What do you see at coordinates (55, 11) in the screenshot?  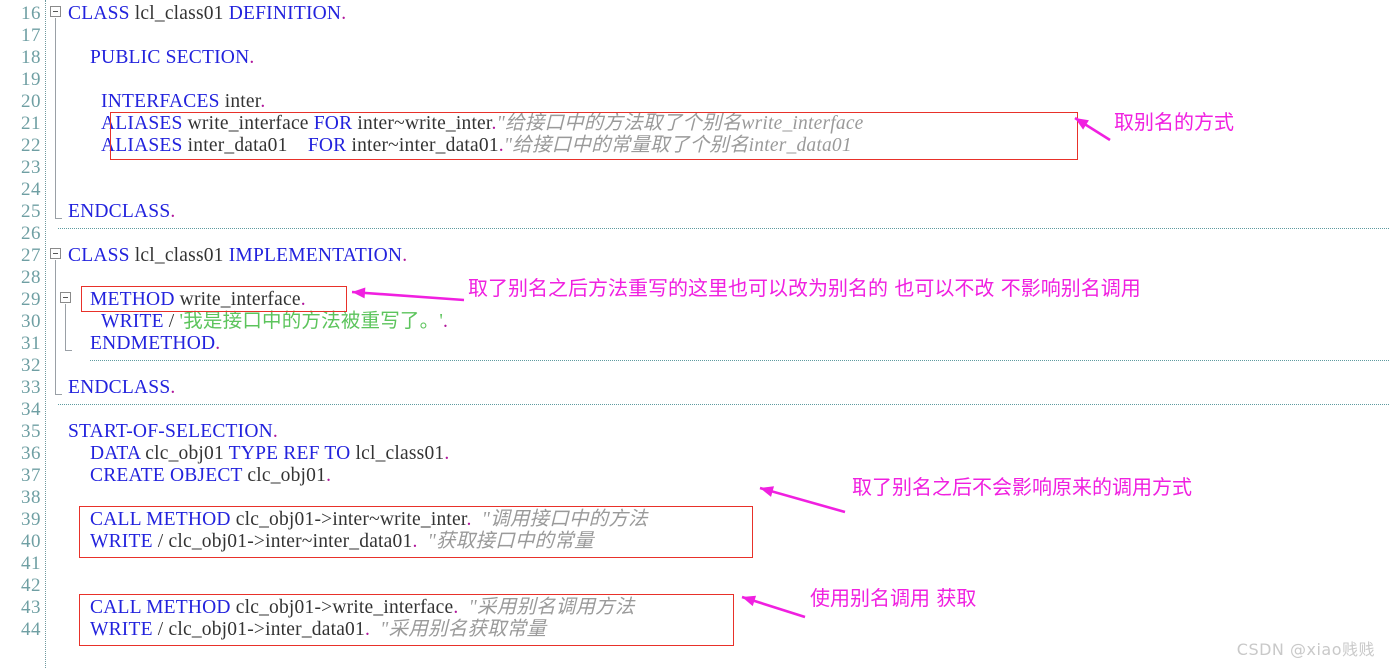 I see `fold-toggle-icon-class-definition` at bounding box center [55, 11].